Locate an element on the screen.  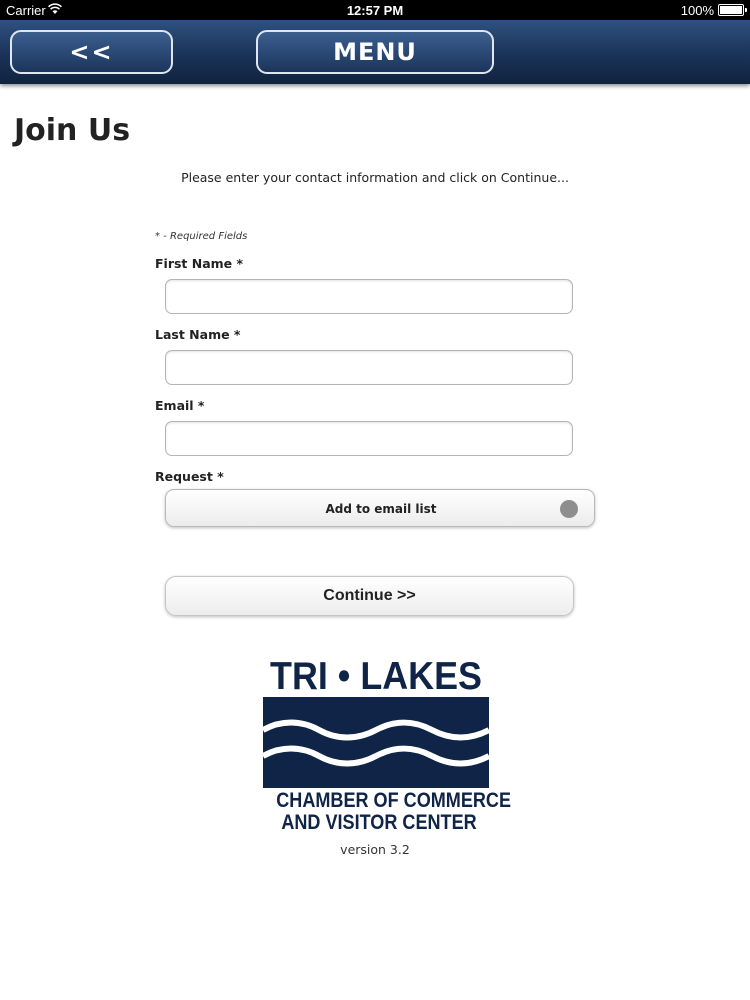
back-button: << is located at coordinates (91, 52).